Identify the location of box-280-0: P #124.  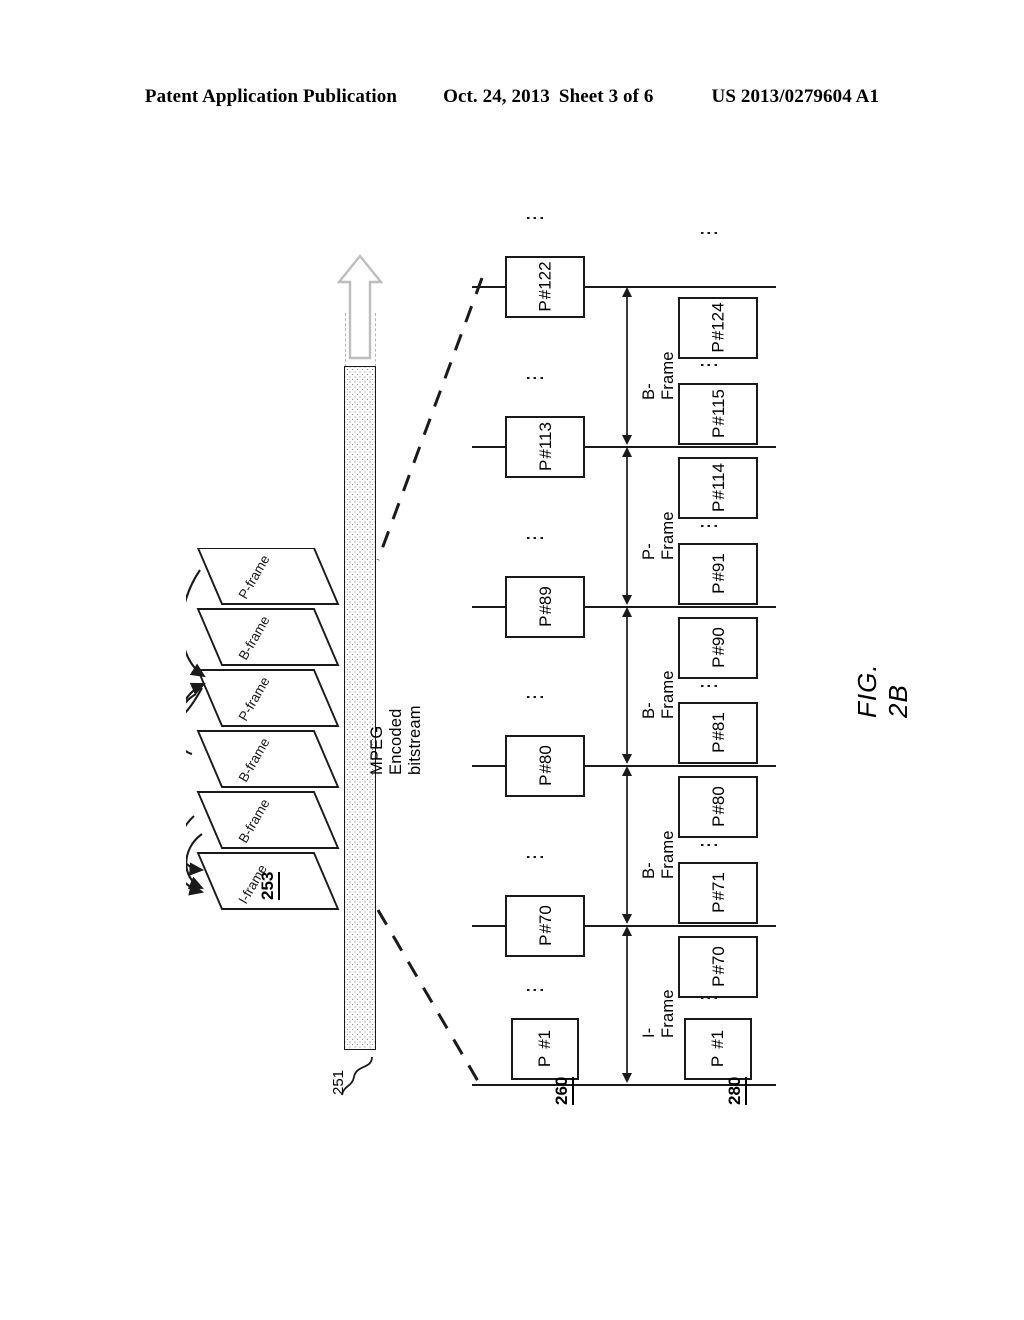
(718, 328).